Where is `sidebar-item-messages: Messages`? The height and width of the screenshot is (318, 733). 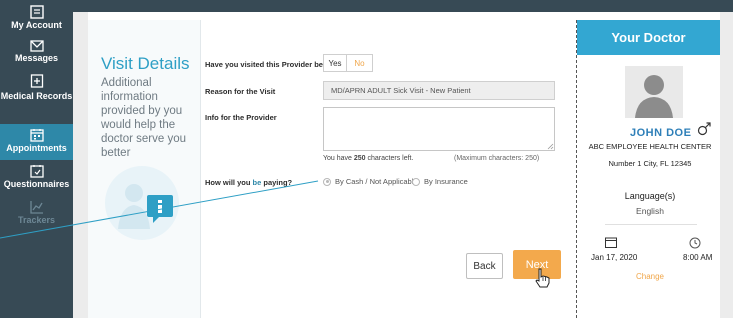
sidebar-item-messages: Messages is located at coordinates (36, 55).